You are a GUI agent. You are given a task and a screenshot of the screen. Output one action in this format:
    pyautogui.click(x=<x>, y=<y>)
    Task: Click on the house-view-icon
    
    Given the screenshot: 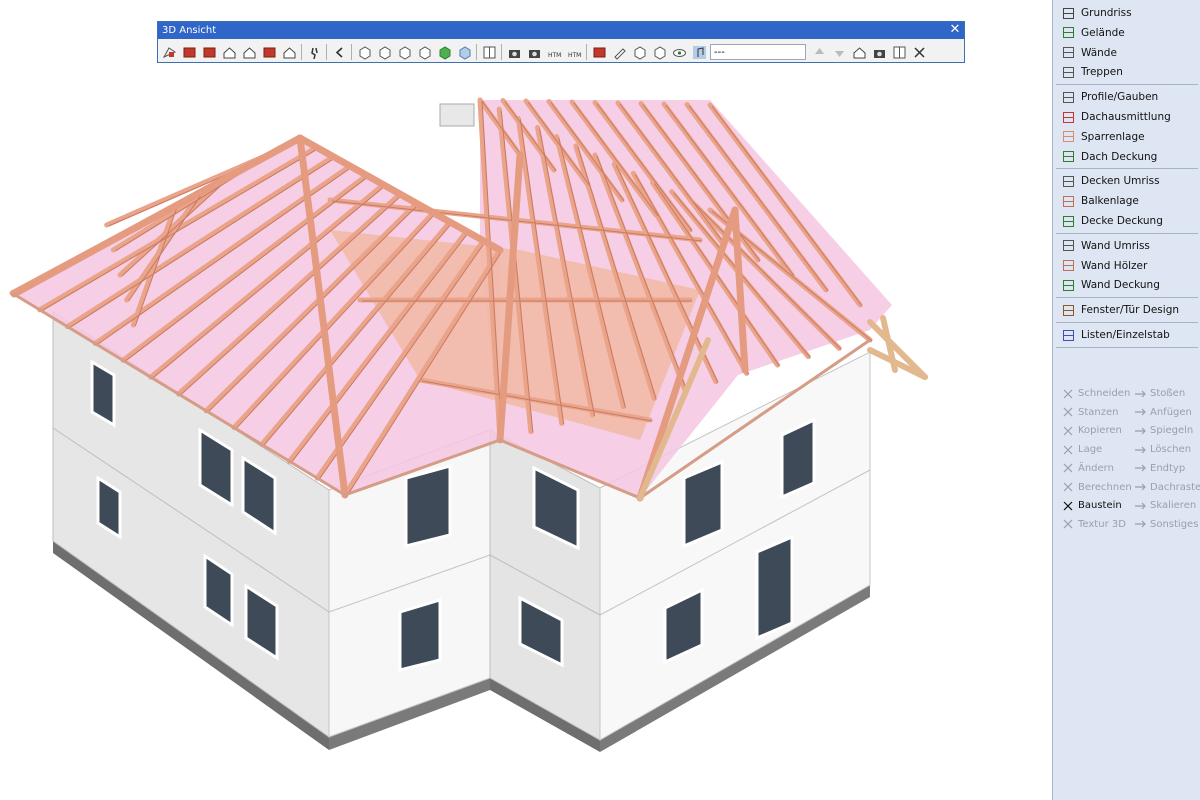 What is the action you would take?
    pyautogui.click(x=229, y=52)
    